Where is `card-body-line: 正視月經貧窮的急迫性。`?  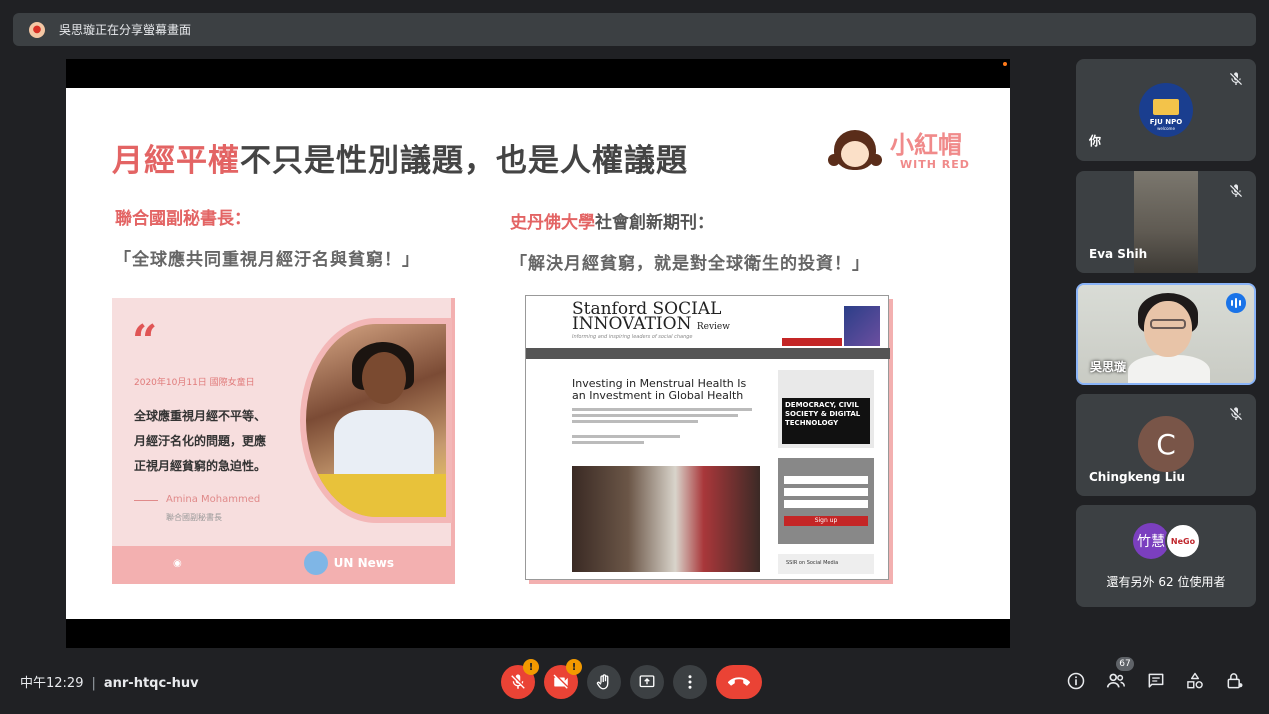
card-body-line: 正視月經貧窮的急迫性。 is located at coordinates (200, 466).